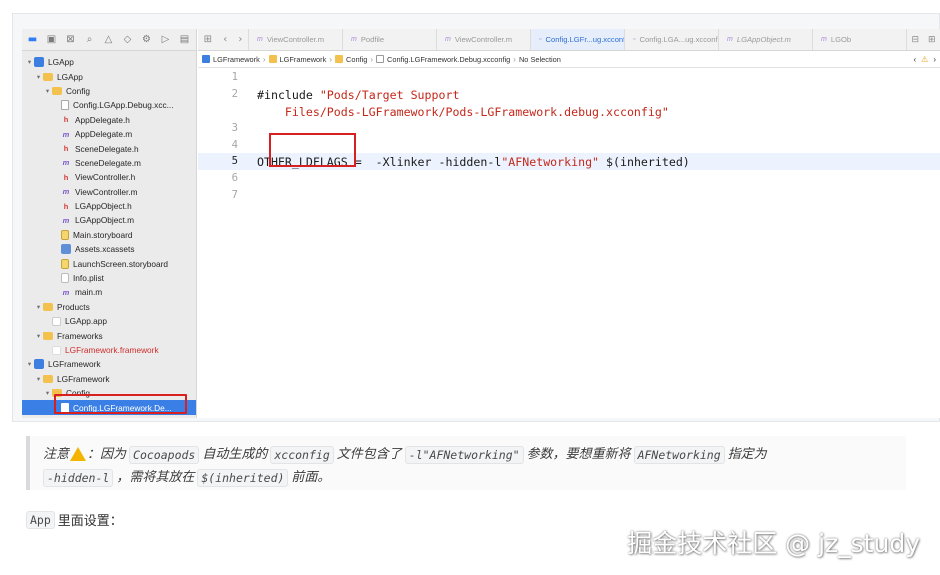 This screenshot has width=940, height=575. I want to click on navigator-item: Main.storyboard, so click(109, 235).